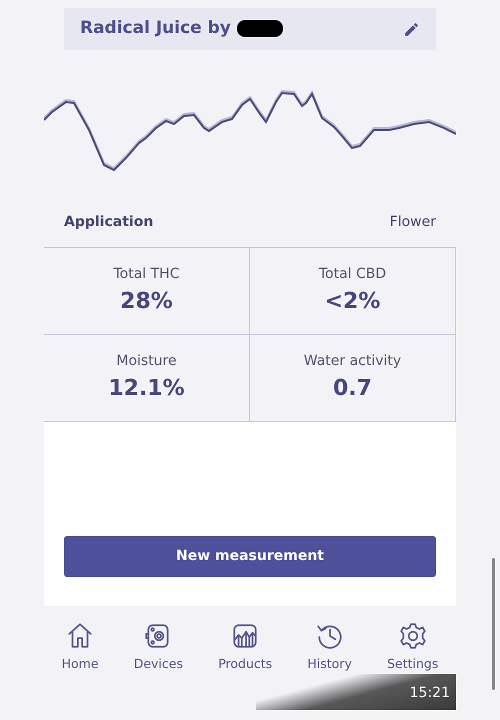  I want to click on metric-value: 28%, so click(146, 302).